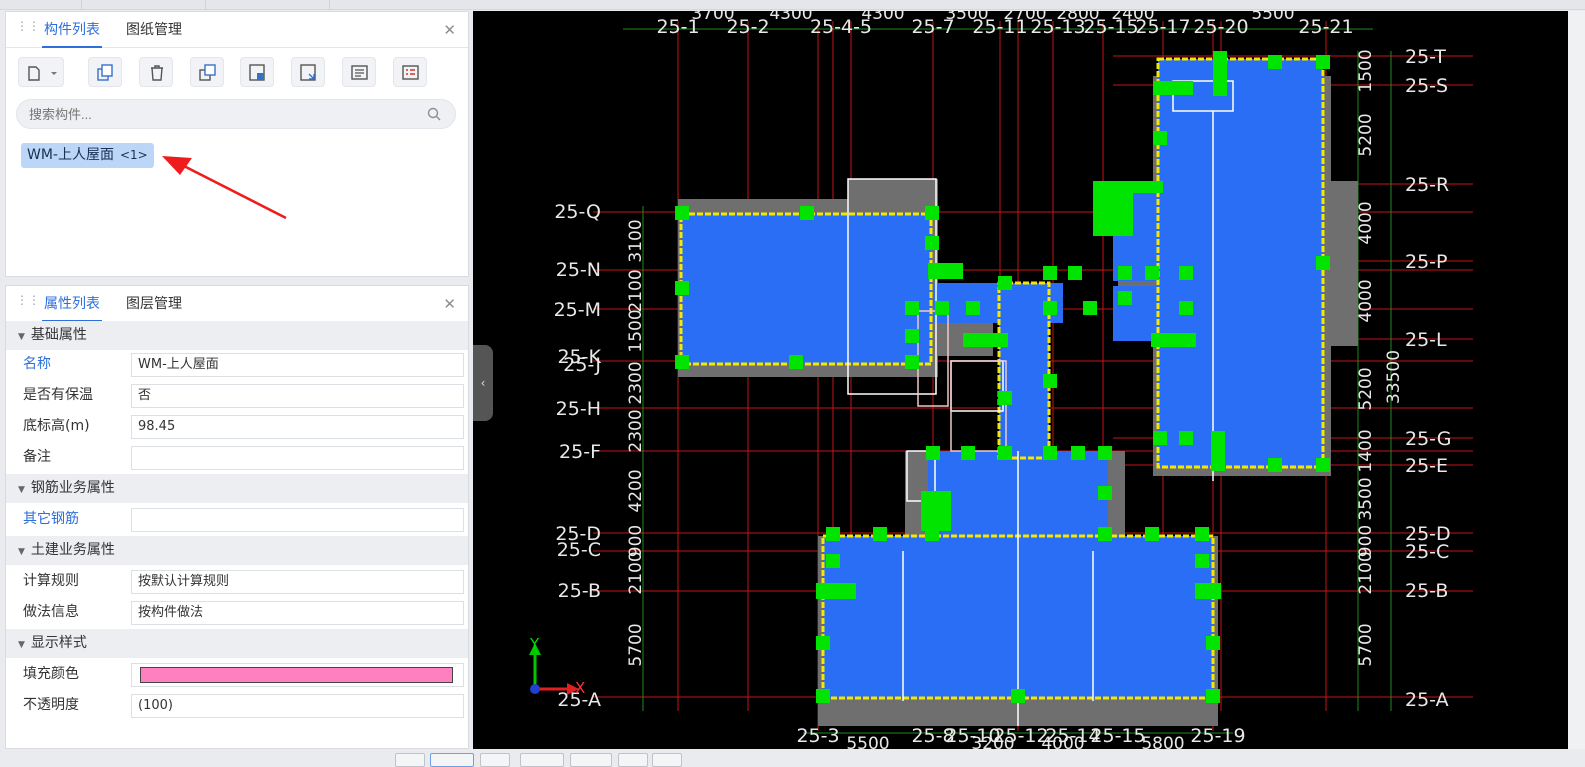 Image resolution: width=1585 pixels, height=767 pixels. I want to click on new-file-icon, so click(42, 73).